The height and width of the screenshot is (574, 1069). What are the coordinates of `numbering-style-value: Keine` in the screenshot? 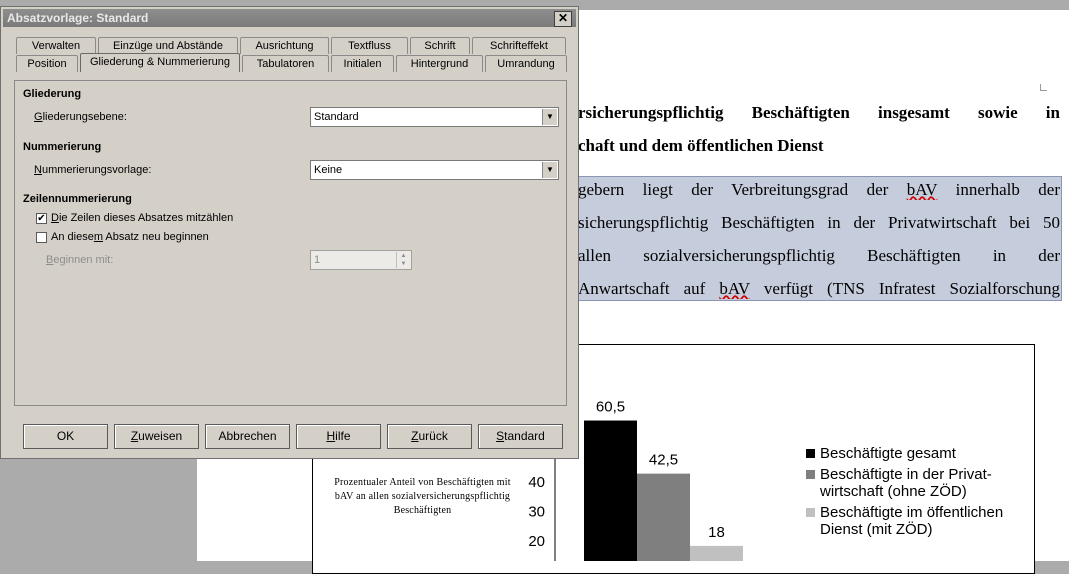 It's located at (328, 170).